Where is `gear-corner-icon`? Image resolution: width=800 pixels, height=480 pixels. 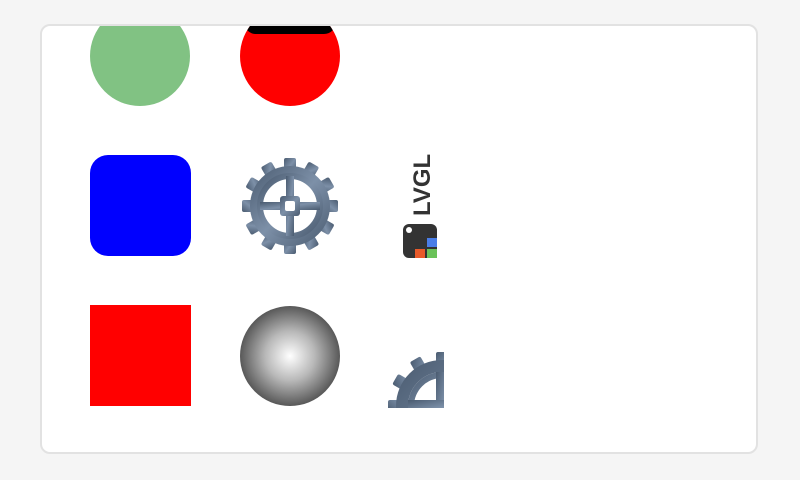
gear-corner-icon is located at coordinates (416, 380).